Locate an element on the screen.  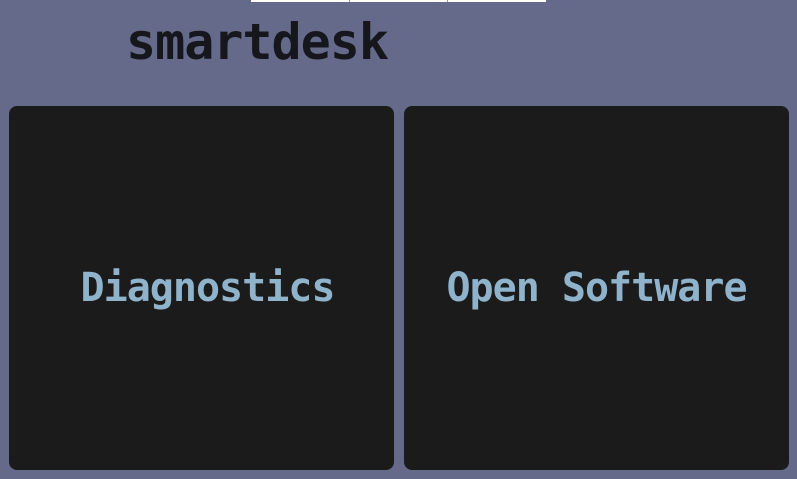
open-software-label: Open Software is located at coordinates (596, 288).